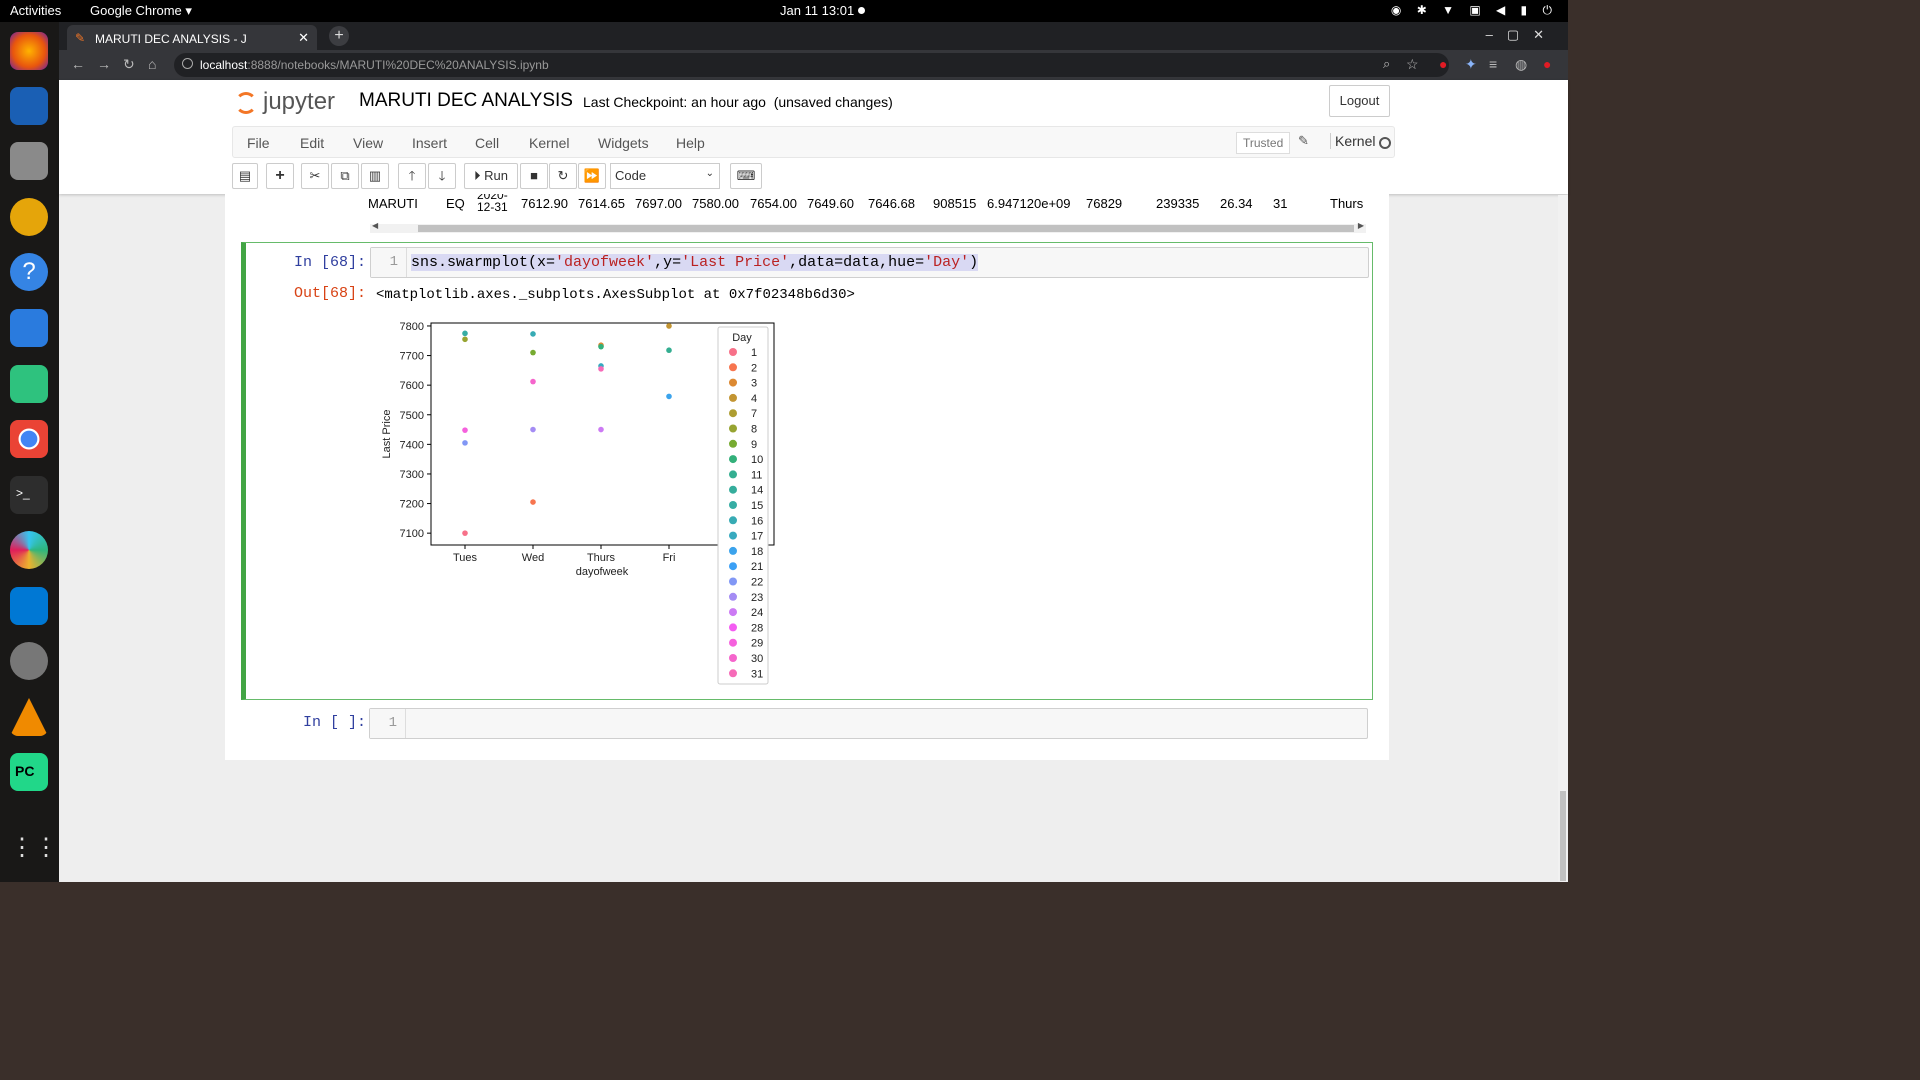 This screenshot has width=1920, height=1080. Describe the element at coordinates (442, 176) in the screenshot. I see `move-down-button: 🡓` at that location.